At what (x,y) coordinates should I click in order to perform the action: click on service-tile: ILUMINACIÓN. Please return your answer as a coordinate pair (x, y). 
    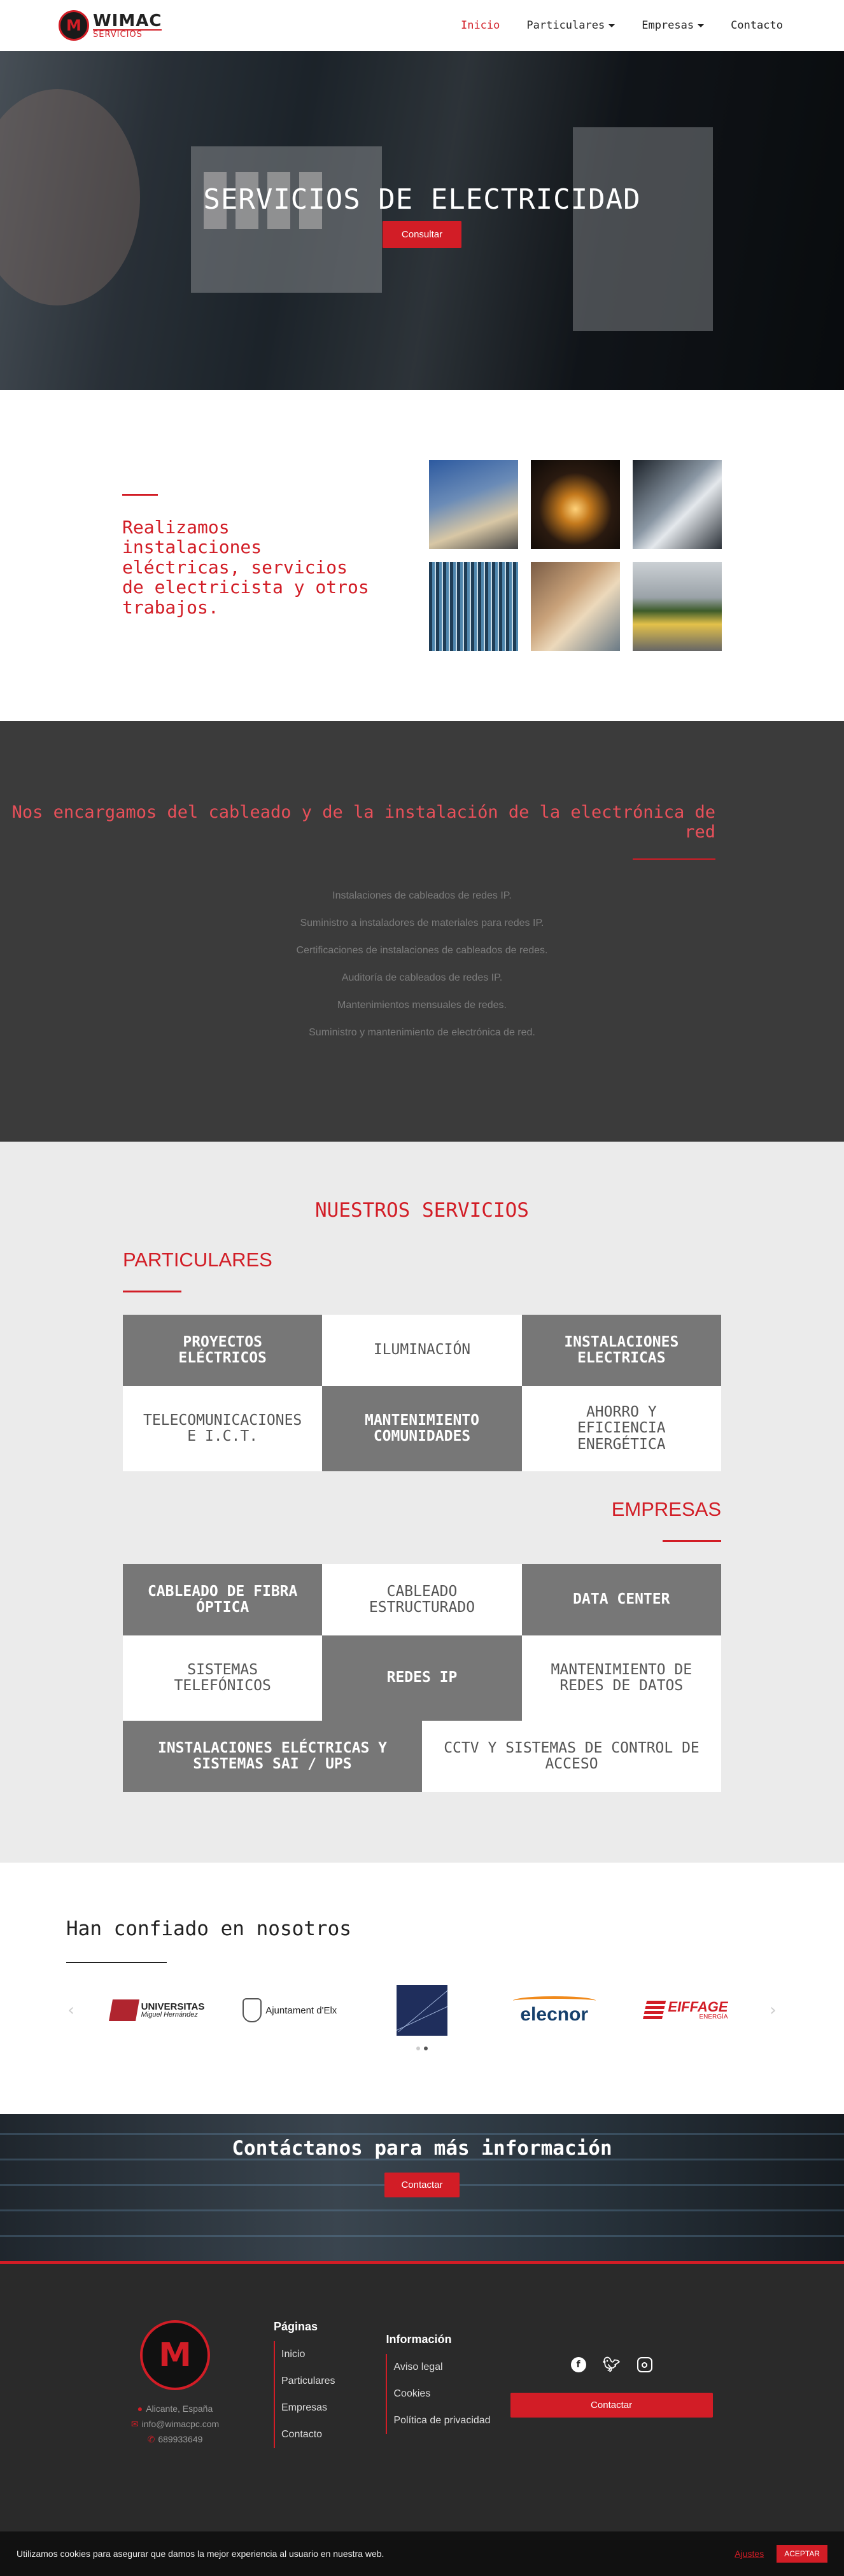
    Looking at the image, I should click on (422, 1350).